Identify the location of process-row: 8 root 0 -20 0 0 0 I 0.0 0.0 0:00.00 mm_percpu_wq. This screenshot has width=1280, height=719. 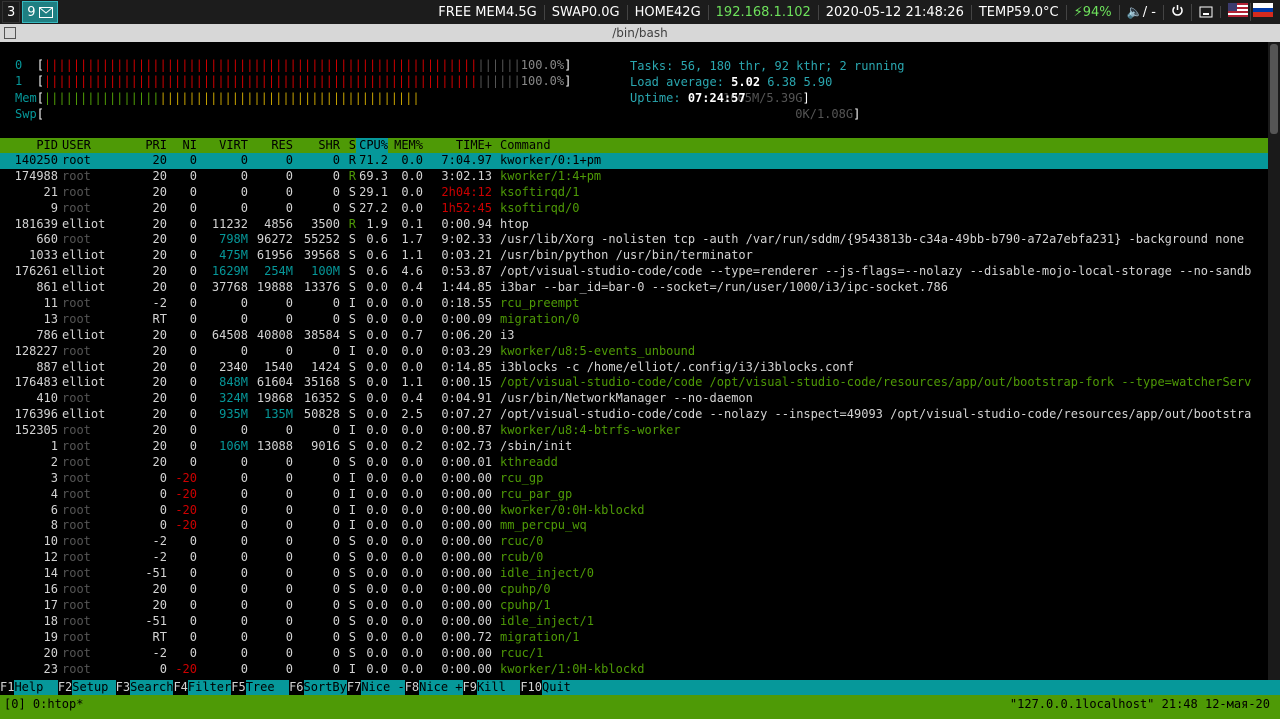
(634, 526).